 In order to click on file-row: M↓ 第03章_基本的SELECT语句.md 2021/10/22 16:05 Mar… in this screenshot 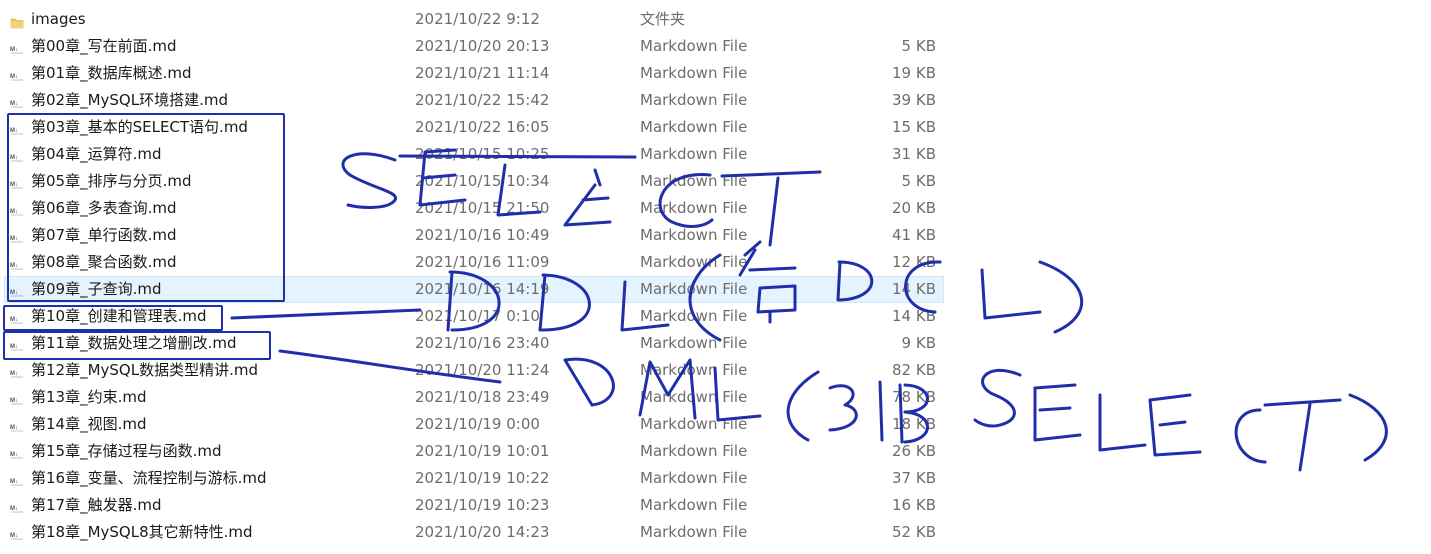, I will do `click(715, 127)`.